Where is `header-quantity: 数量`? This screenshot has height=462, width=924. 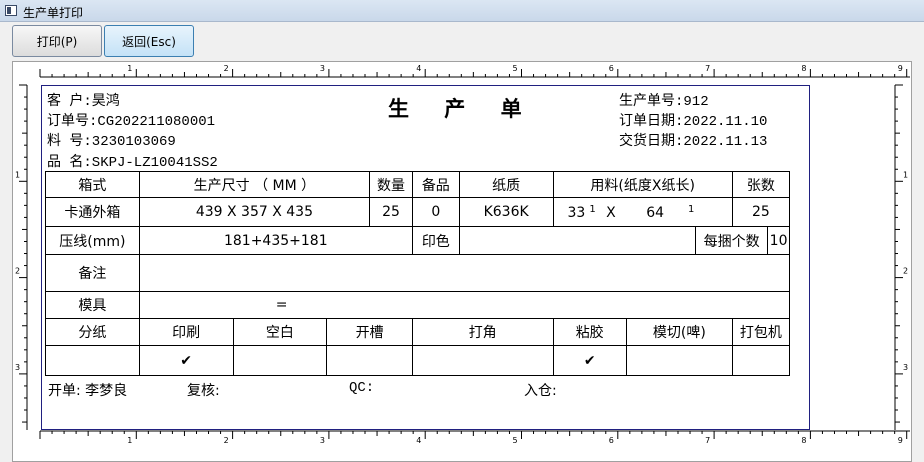 header-quantity: 数量 is located at coordinates (391, 184).